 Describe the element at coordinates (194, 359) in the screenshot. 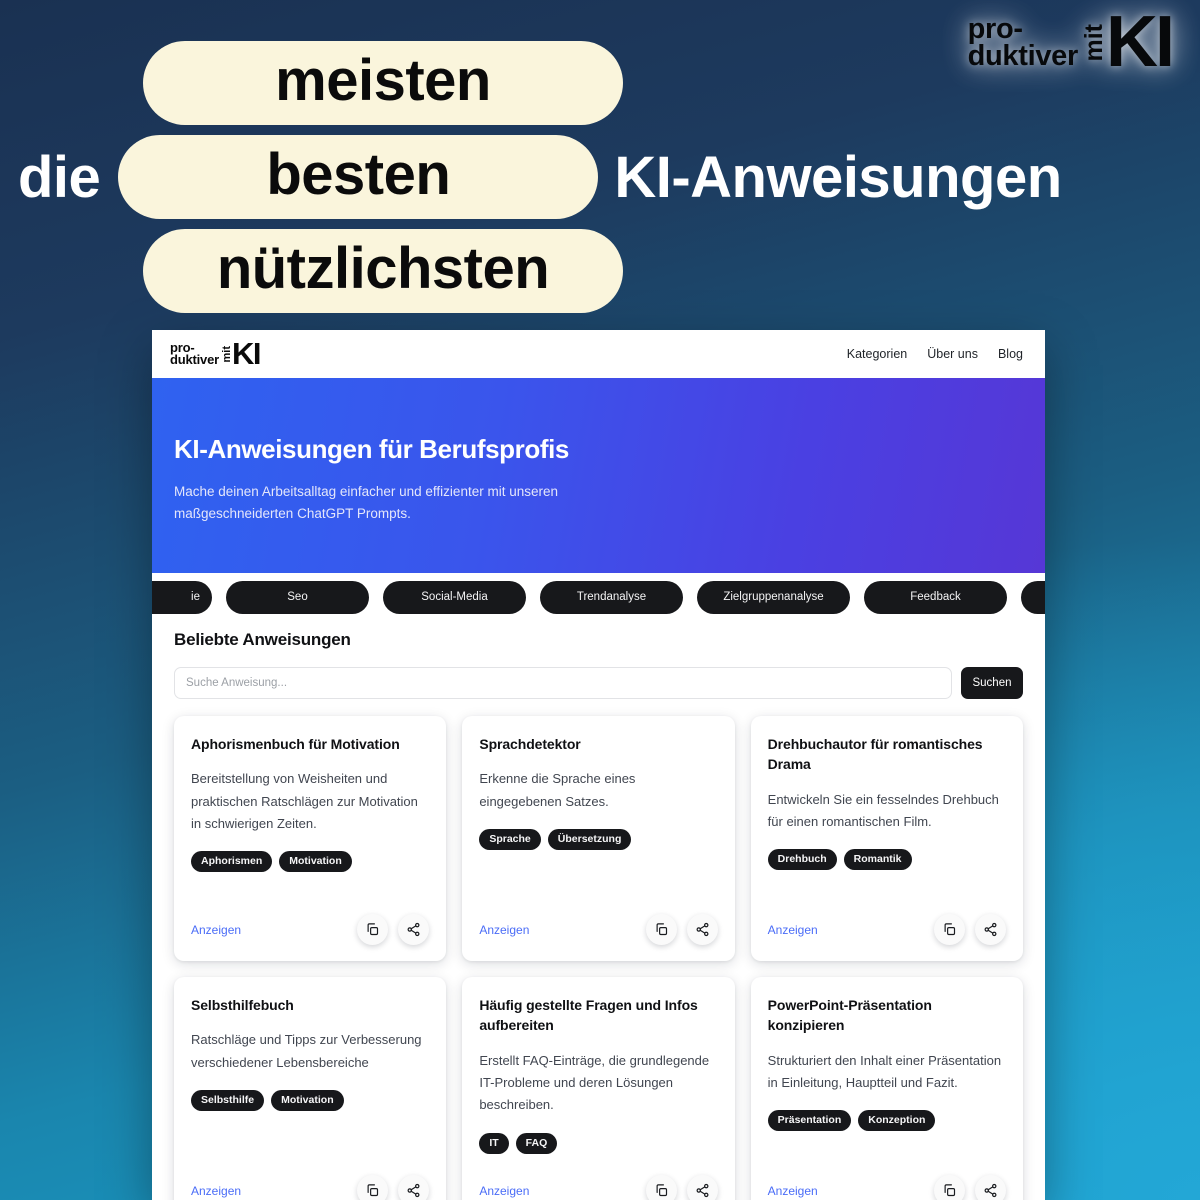

I see `site-logo-line2: duktiver` at that location.